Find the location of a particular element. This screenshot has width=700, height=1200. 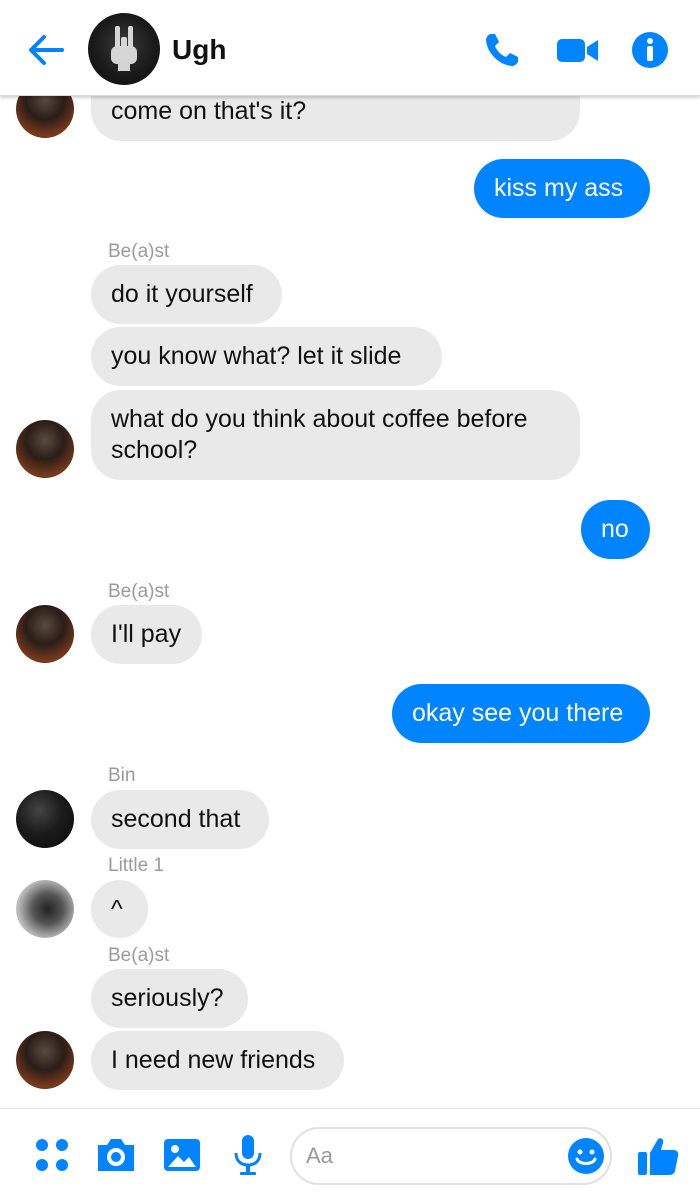

gallery-button is located at coordinates (182, 1155).